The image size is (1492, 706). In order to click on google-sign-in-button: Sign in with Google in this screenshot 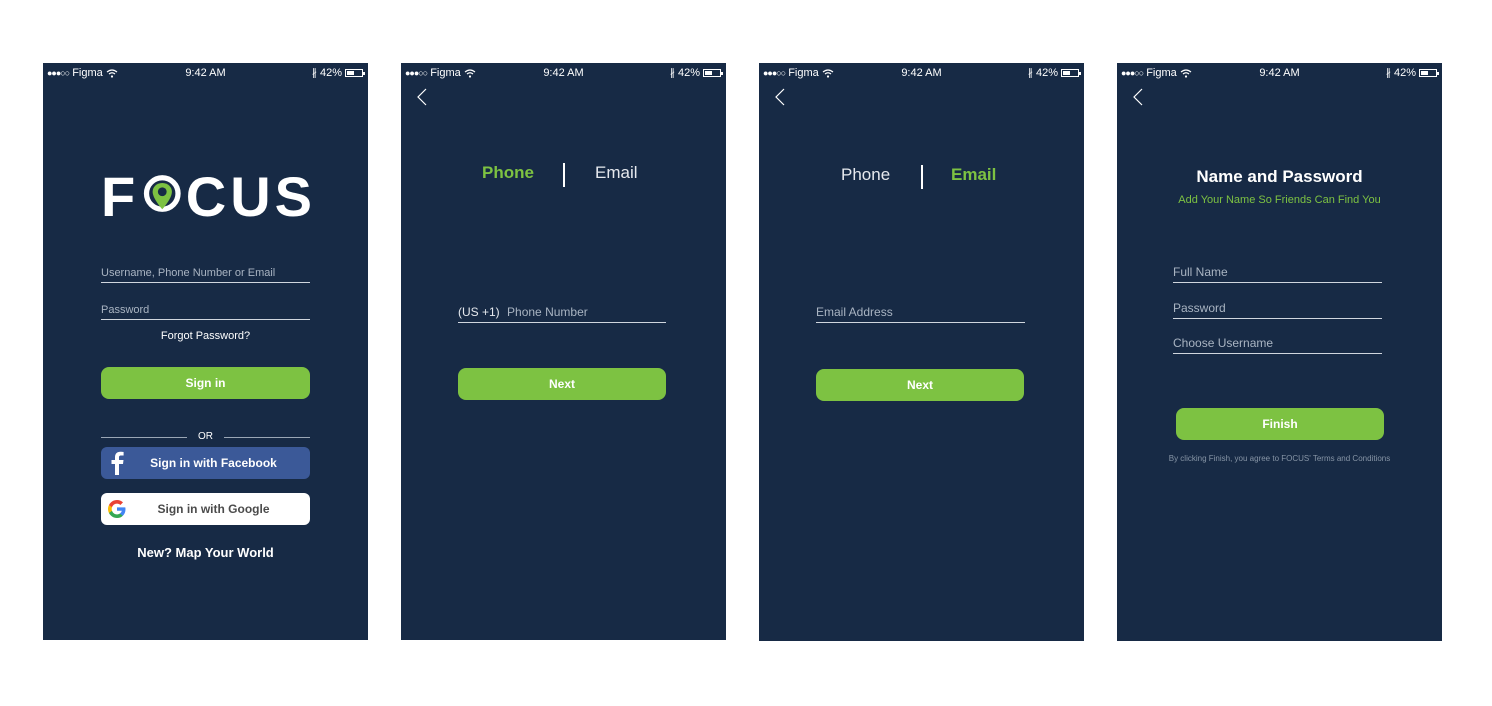, I will do `click(205, 509)`.